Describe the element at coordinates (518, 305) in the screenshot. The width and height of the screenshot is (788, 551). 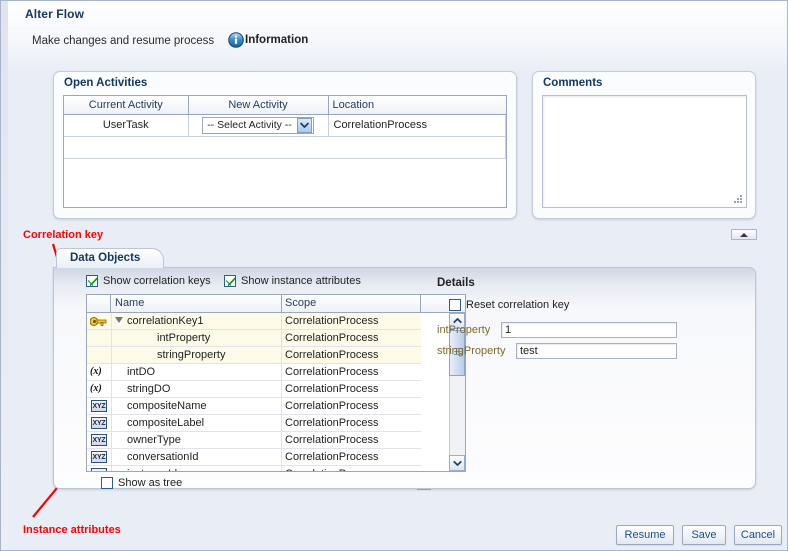
I see `reset-correlation-key-label: Reset correlation key` at that location.